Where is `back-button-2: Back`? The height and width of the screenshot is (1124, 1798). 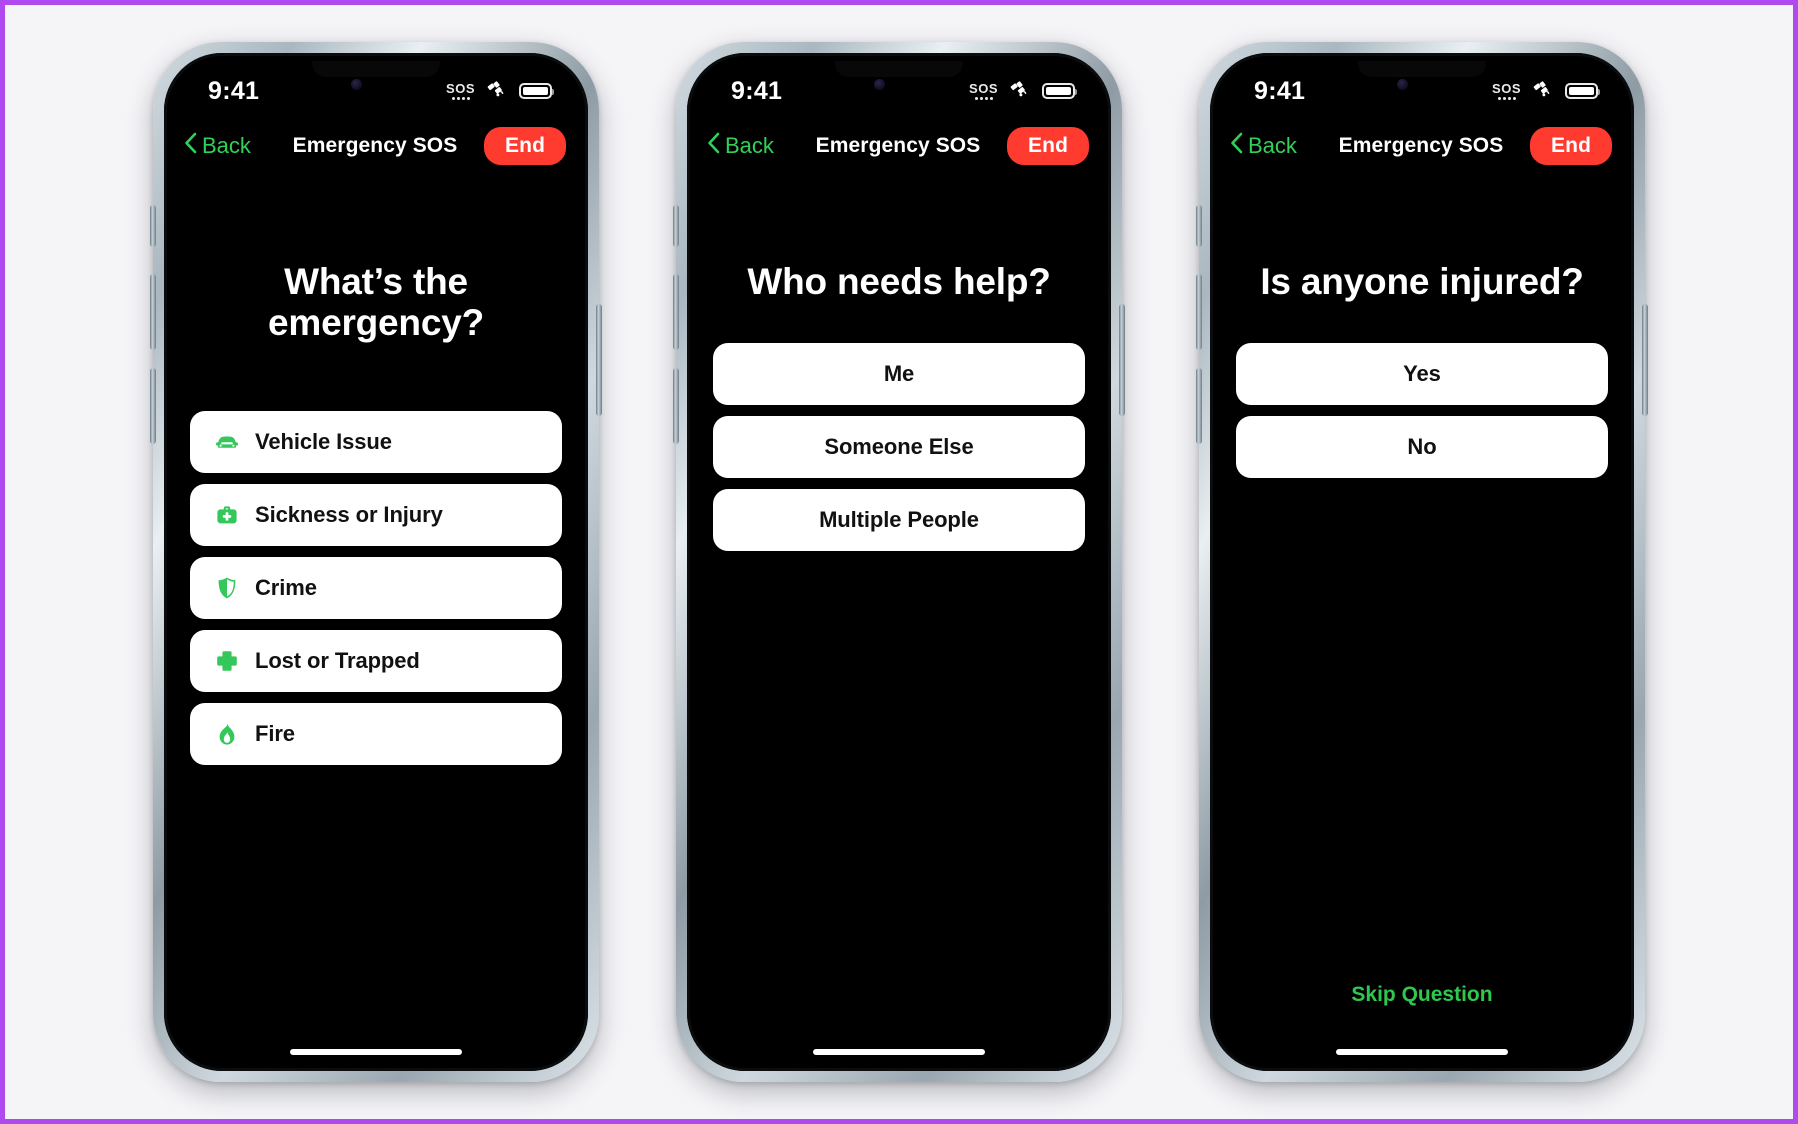
back-button-2: Back is located at coordinates (755, 146).